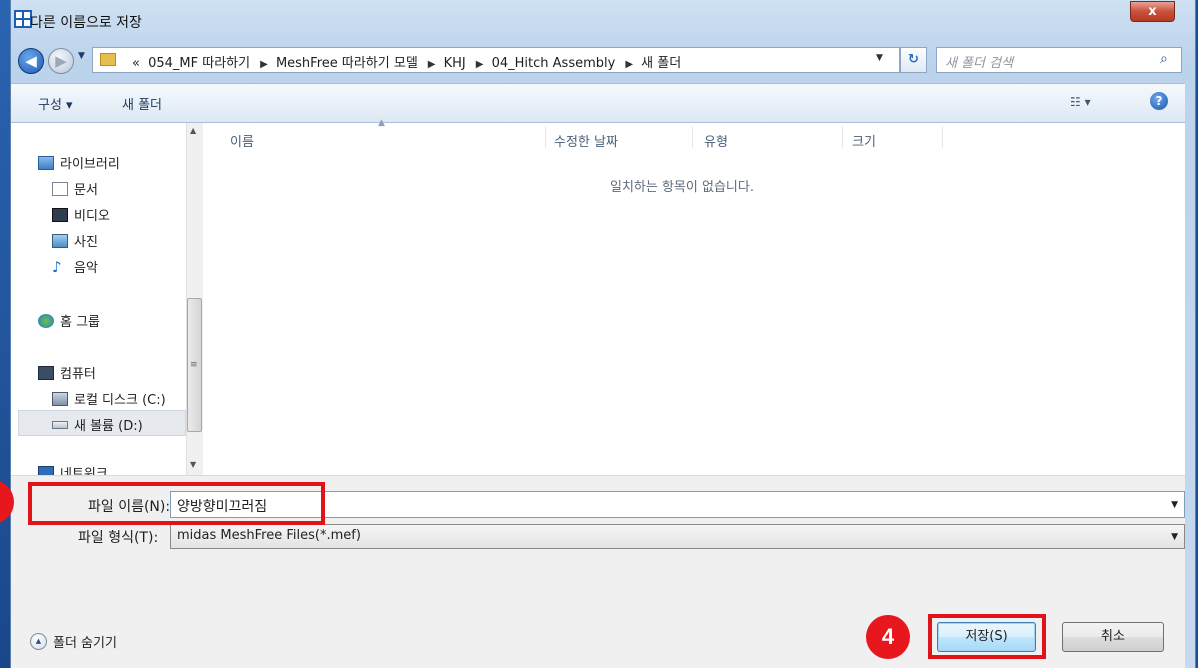  I want to click on command-bar, so click(598, 103).